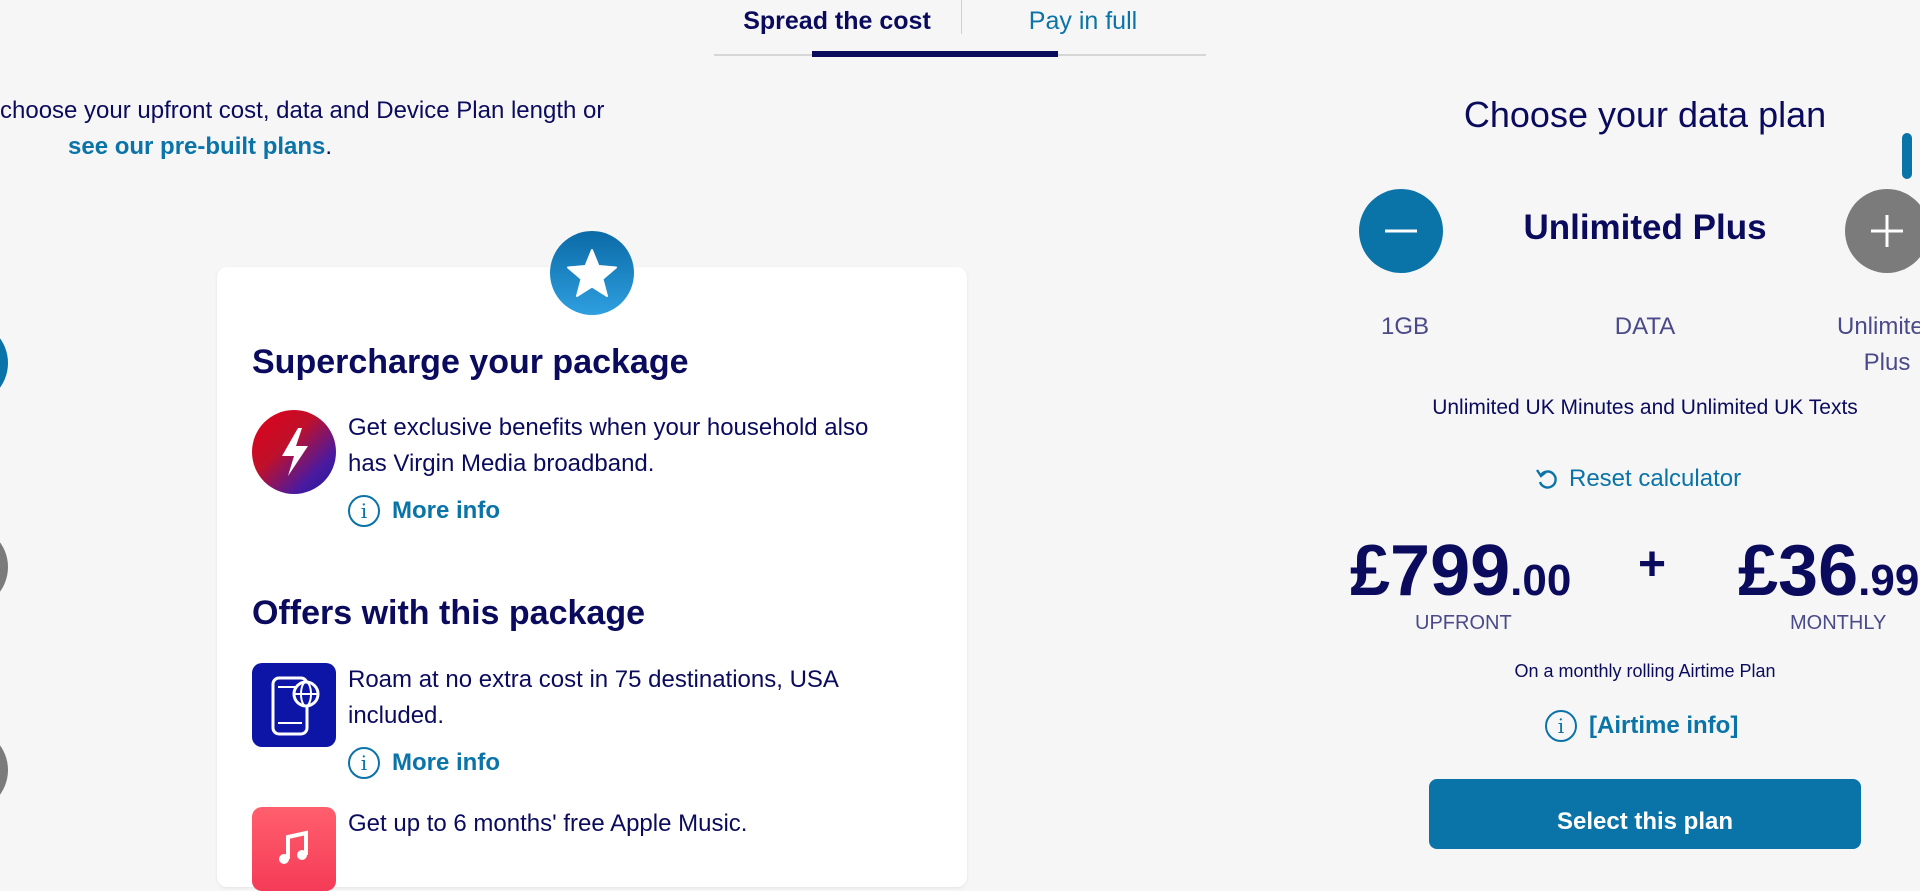 The height and width of the screenshot is (891, 1920). What do you see at coordinates (548, 823) in the screenshot?
I see `apple-music-offer-text: Get up to 6 months' free Apple Music.` at bounding box center [548, 823].